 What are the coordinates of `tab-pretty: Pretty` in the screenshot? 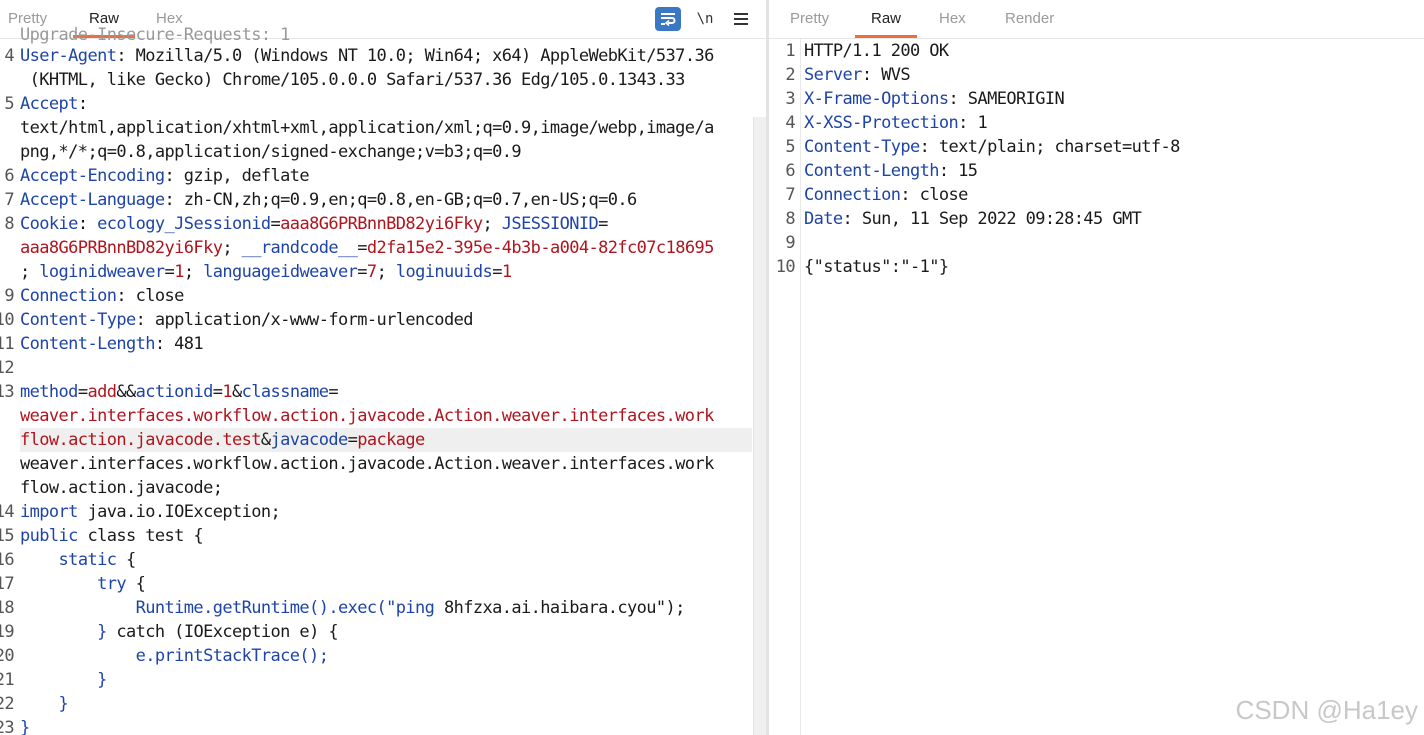 It's located at (809, 18).